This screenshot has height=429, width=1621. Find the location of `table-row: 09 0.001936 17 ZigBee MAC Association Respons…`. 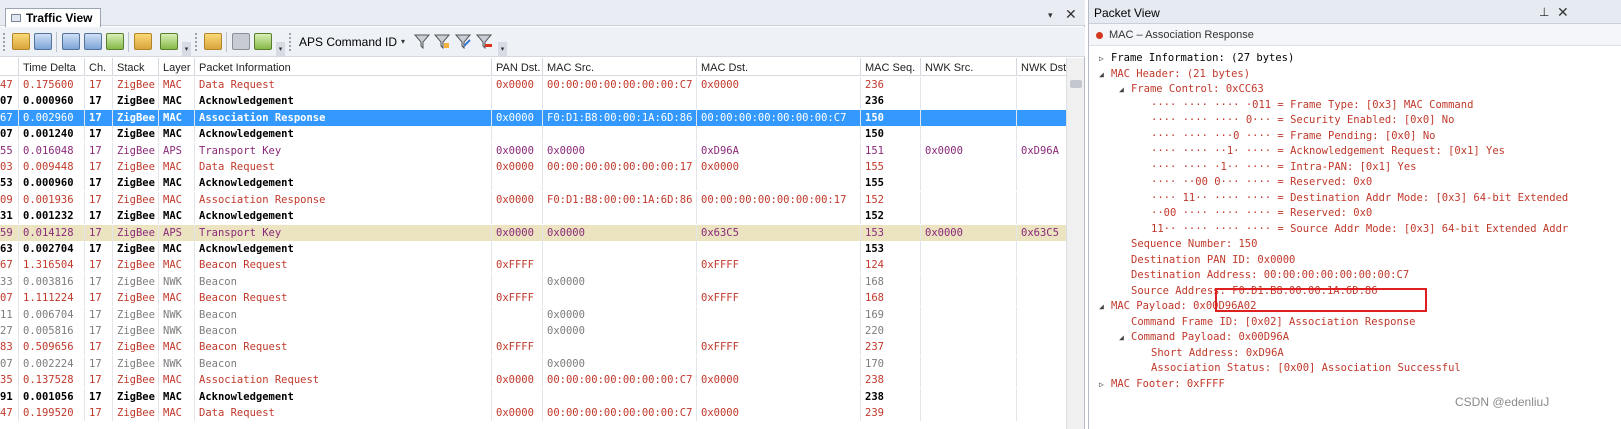

table-row: 09 0.001936 17 ZigBee MAC Association Respons… is located at coordinates (533, 199).